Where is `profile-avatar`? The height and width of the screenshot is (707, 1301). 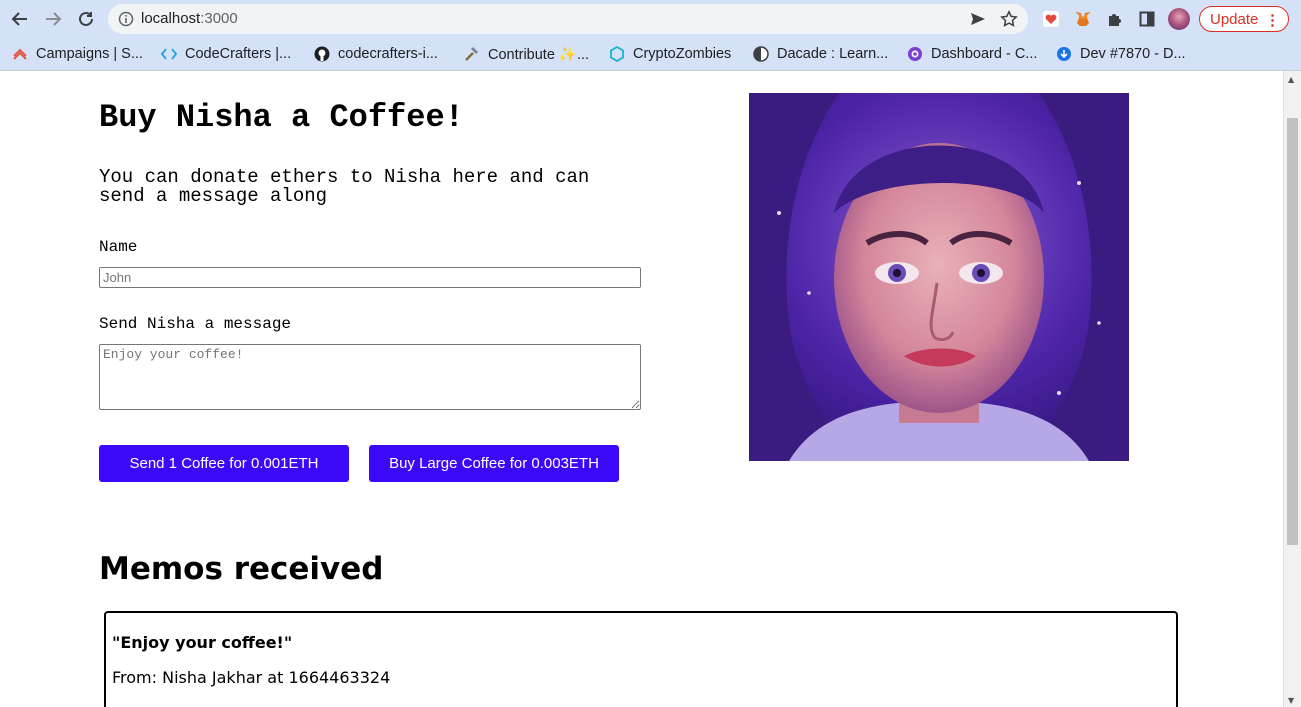 profile-avatar is located at coordinates (1179, 19).